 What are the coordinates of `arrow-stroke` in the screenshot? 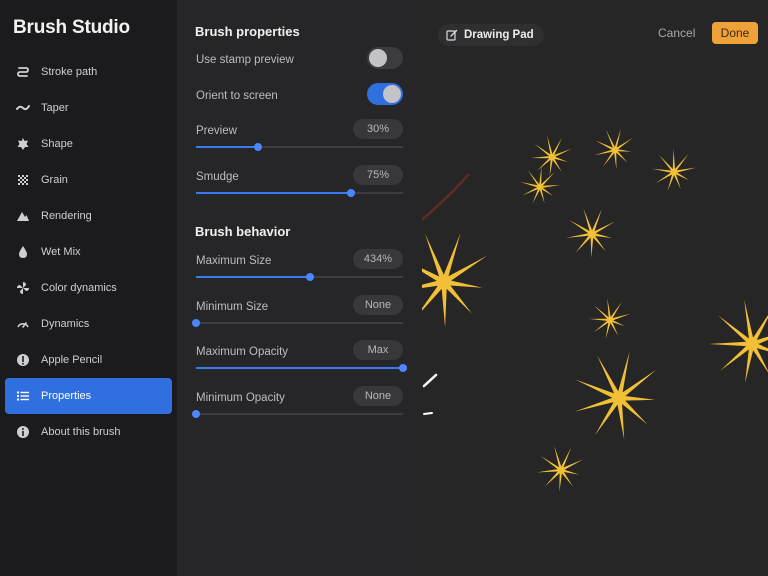 It's located at (446, 197).